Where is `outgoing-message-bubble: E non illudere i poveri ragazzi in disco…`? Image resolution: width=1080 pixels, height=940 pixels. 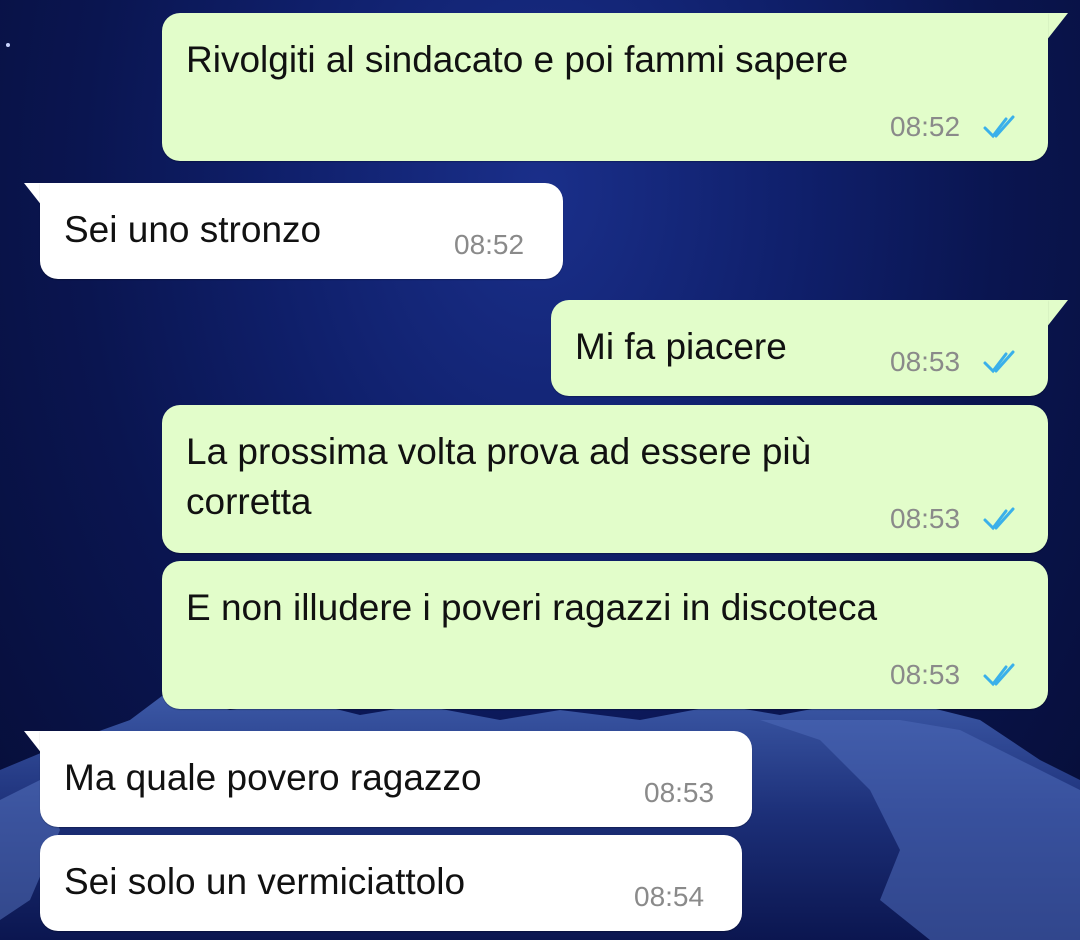 outgoing-message-bubble: E non illudere i poveri ragazzi in disco… is located at coordinates (605, 635).